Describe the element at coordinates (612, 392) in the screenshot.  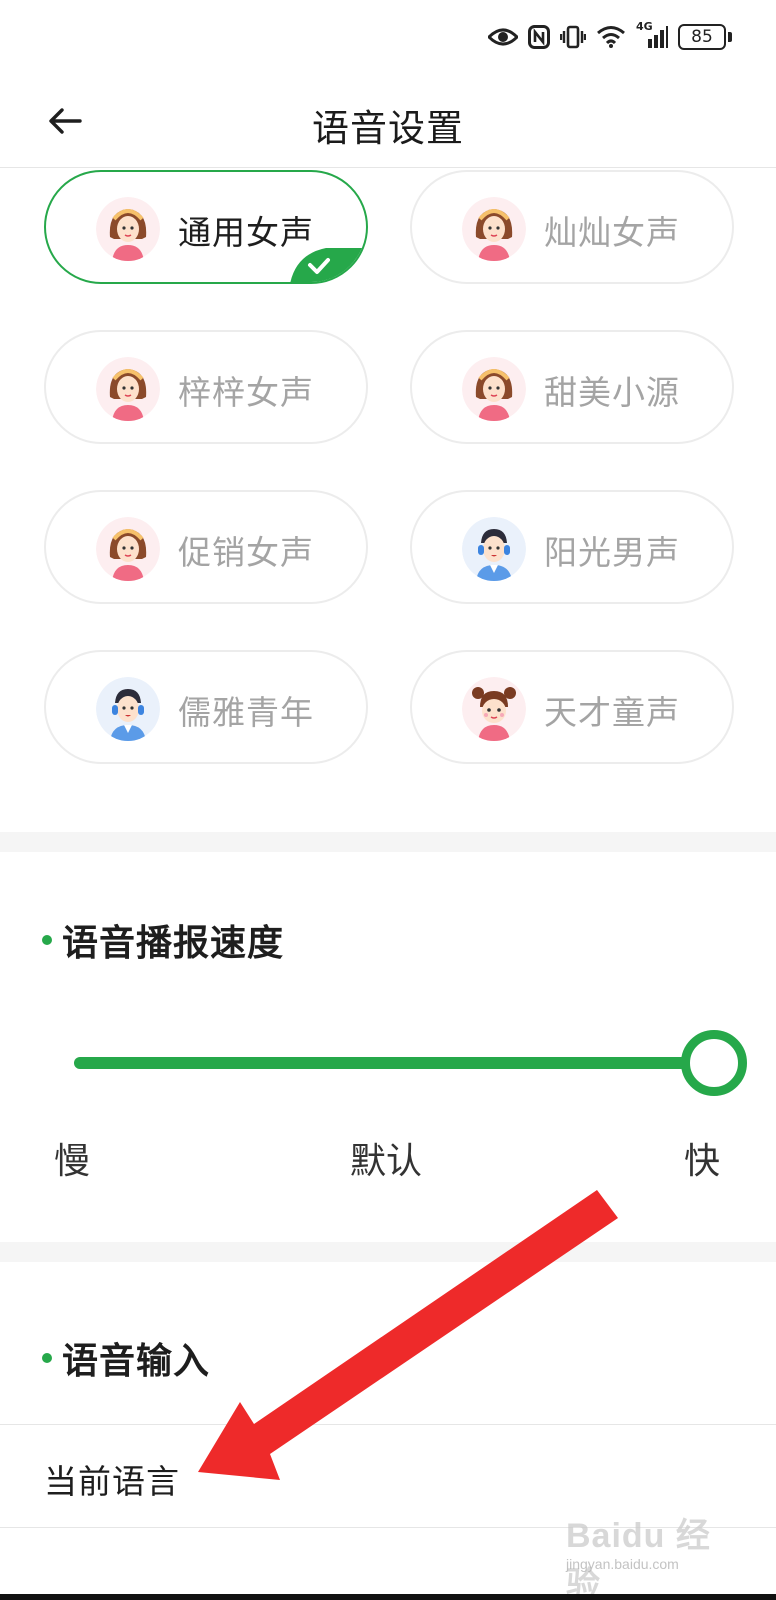
I see `voice-option-label: 甜美小源` at that location.